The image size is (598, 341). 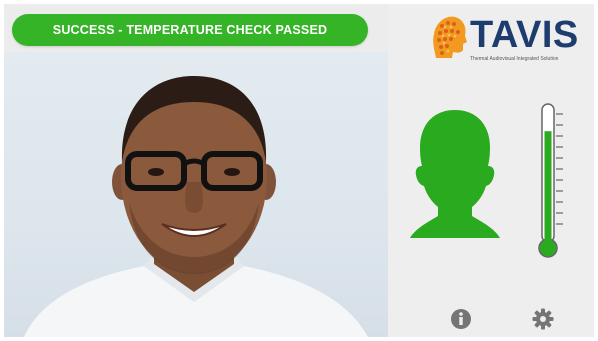 I want to click on info-icon, so click(x=461, y=319).